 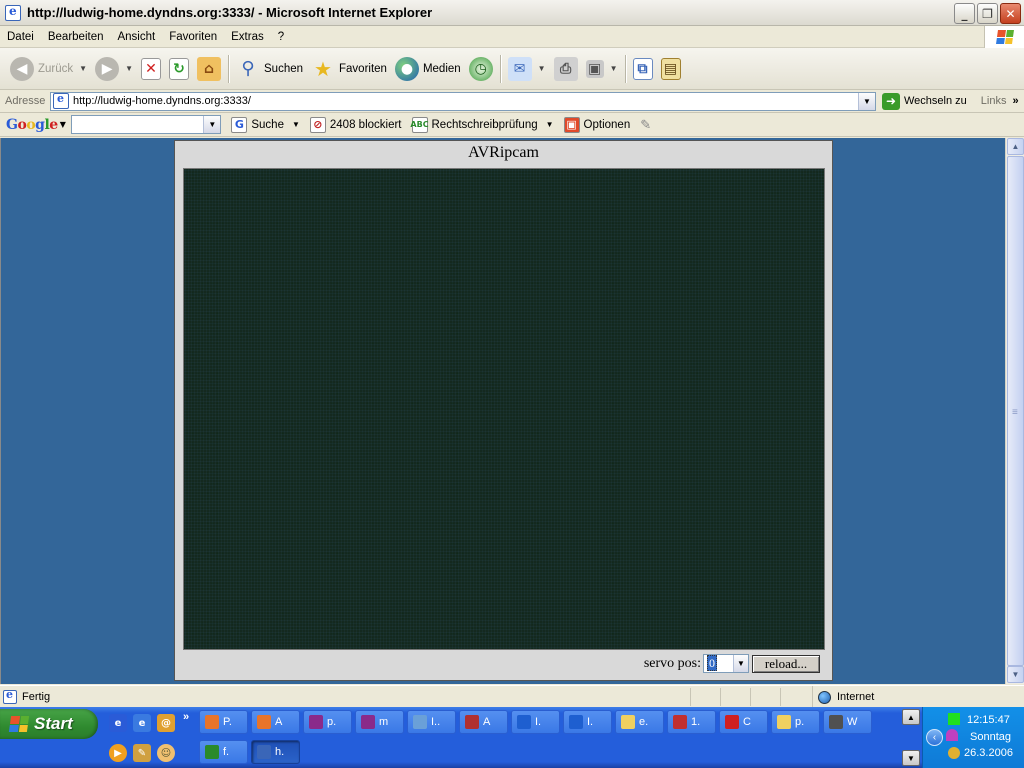 I want to click on chevron-right-icon: », so click(x=1015, y=101).